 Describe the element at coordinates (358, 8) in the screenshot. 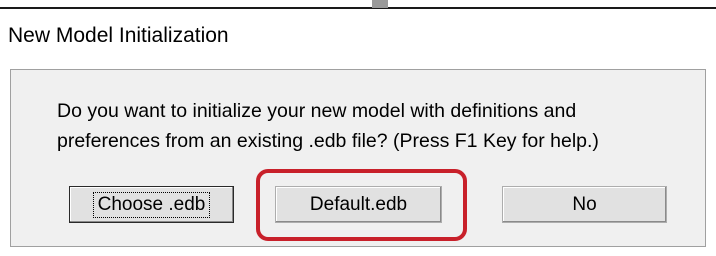

I see `window-top-border` at that location.